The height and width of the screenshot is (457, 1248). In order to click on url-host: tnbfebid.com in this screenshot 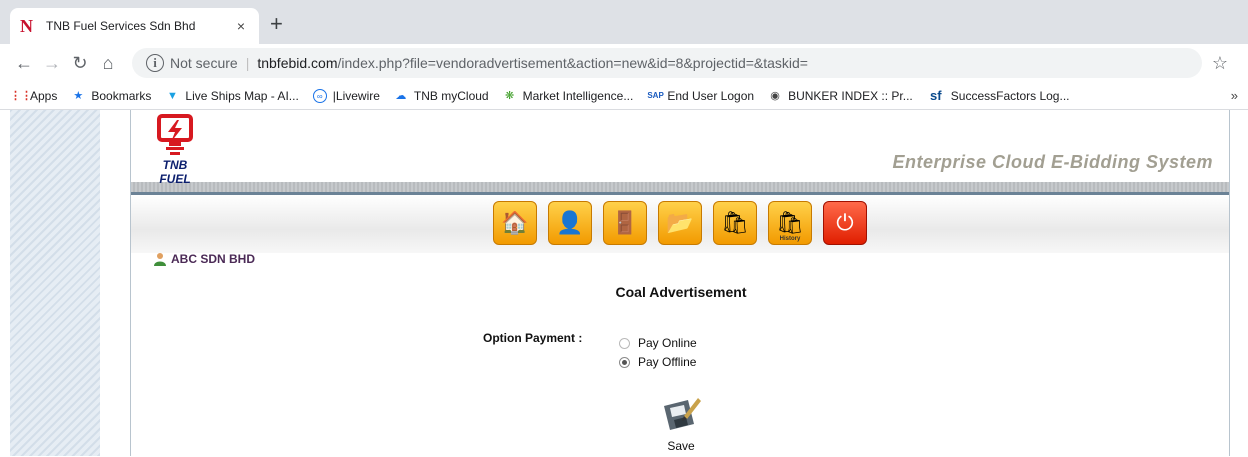, I will do `click(297, 63)`.